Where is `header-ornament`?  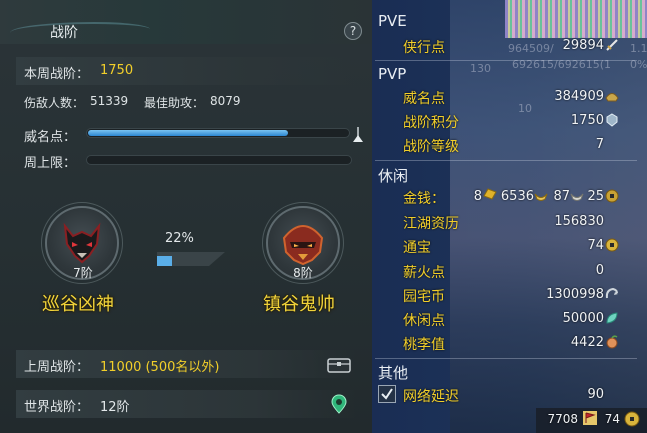
header-ornament is located at coordinates (80, 31).